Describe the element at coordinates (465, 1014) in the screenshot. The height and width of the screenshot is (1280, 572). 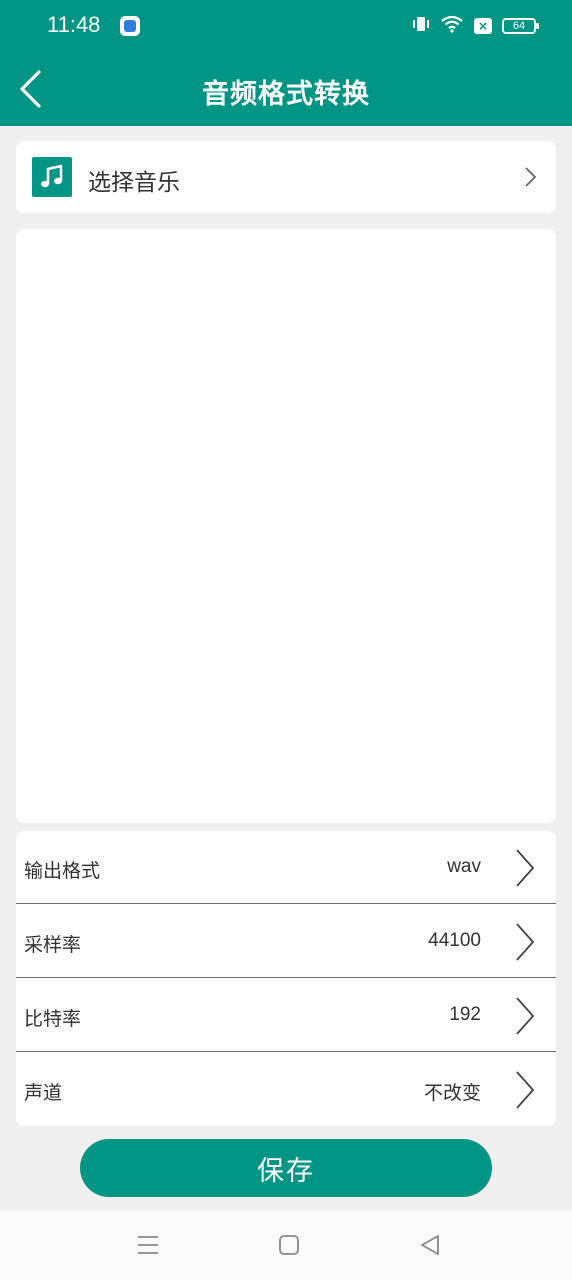
I see `setting-value: 192` at that location.